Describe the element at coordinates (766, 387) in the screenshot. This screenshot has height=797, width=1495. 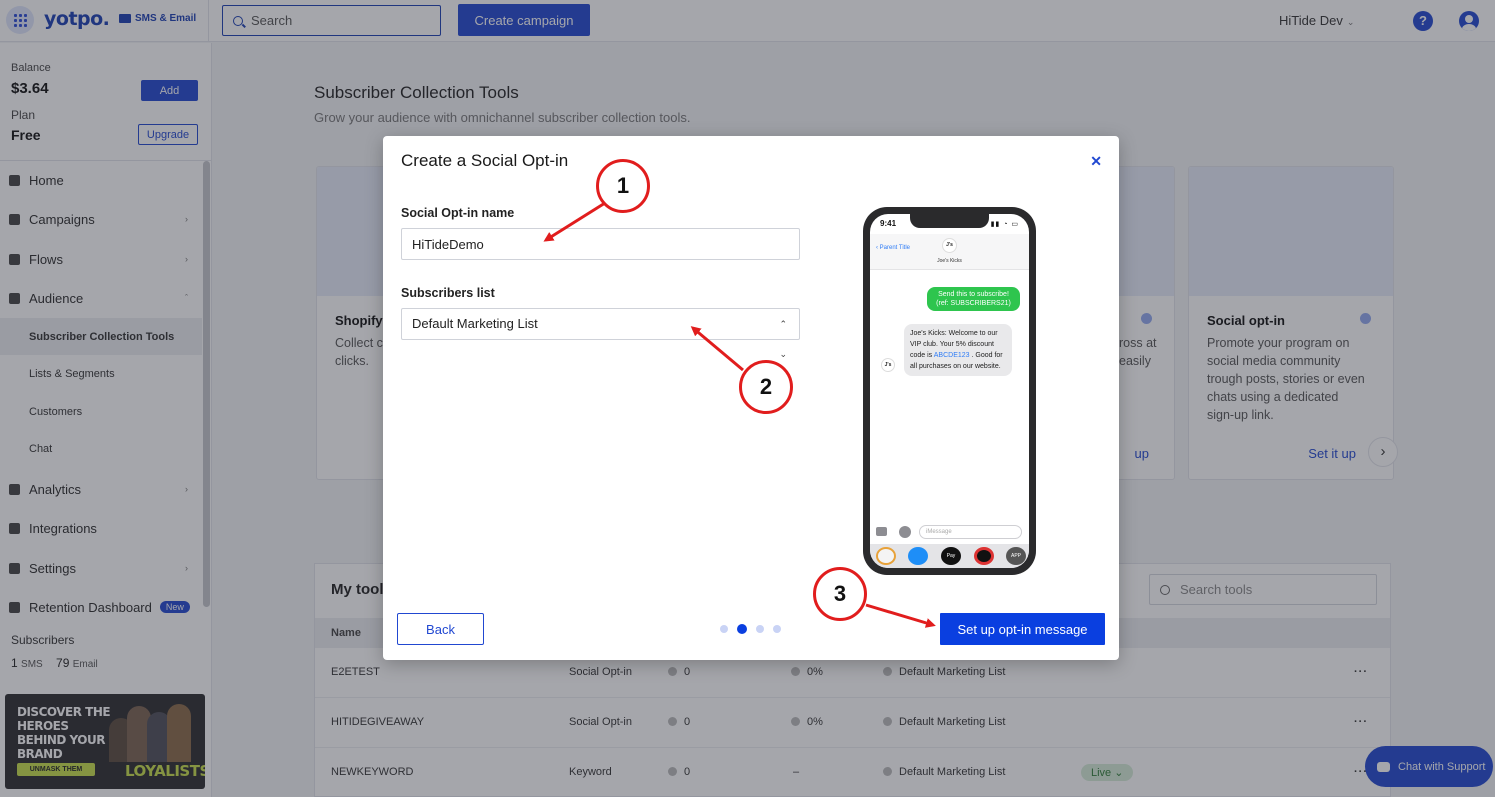
I see `annotation-marker: 2` at that location.